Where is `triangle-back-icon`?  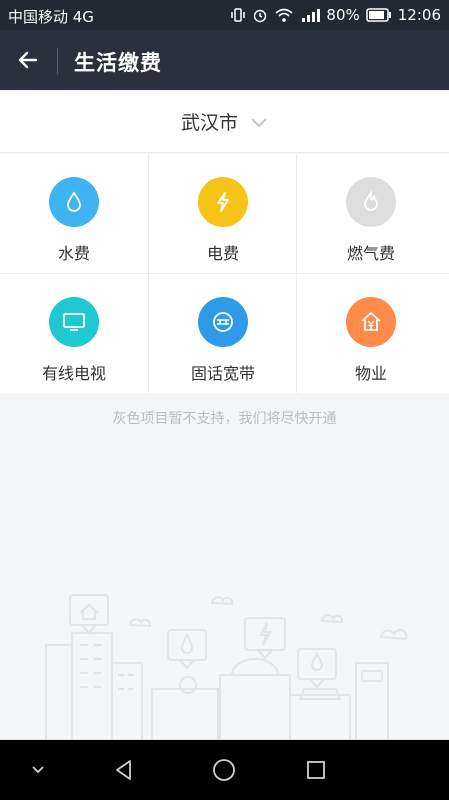
triangle-back-icon is located at coordinates (123, 770).